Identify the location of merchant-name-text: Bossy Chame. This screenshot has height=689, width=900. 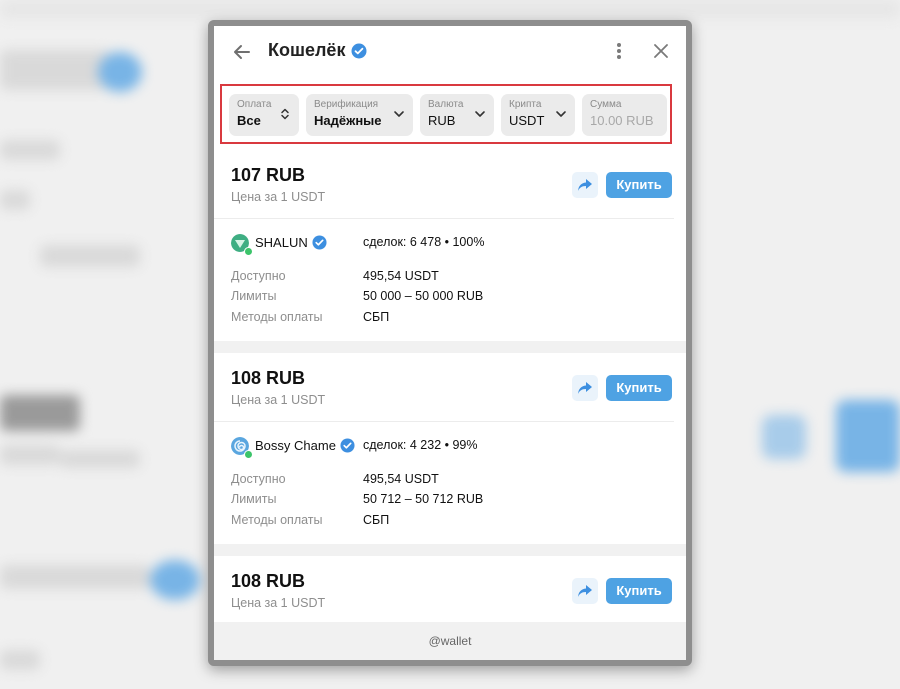
(295, 445).